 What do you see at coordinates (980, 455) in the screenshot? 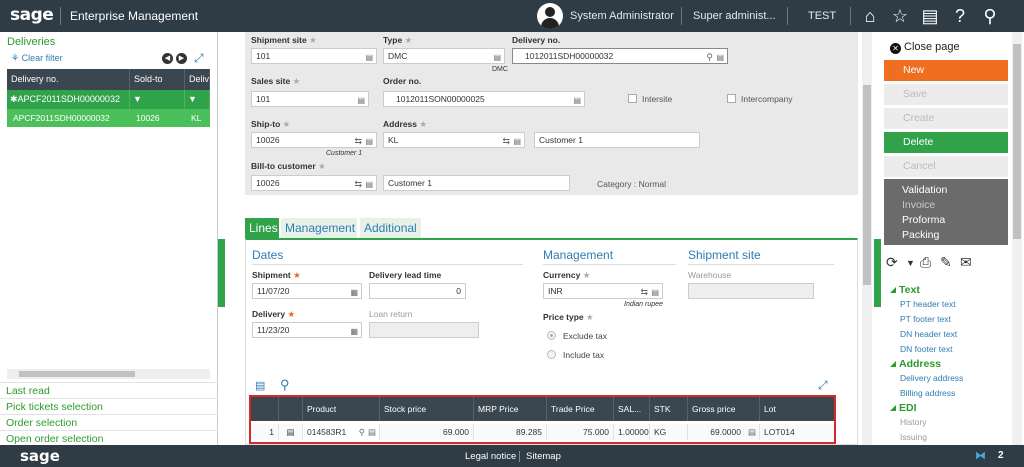
I see `connection-icon: ⧓` at bounding box center [980, 455].